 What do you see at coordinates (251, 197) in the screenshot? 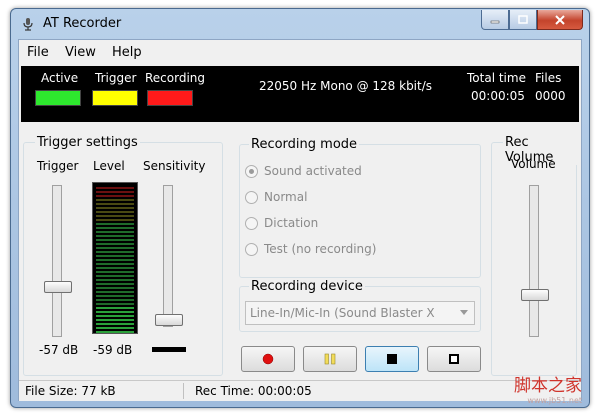
I see `radio-normal` at bounding box center [251, 197].